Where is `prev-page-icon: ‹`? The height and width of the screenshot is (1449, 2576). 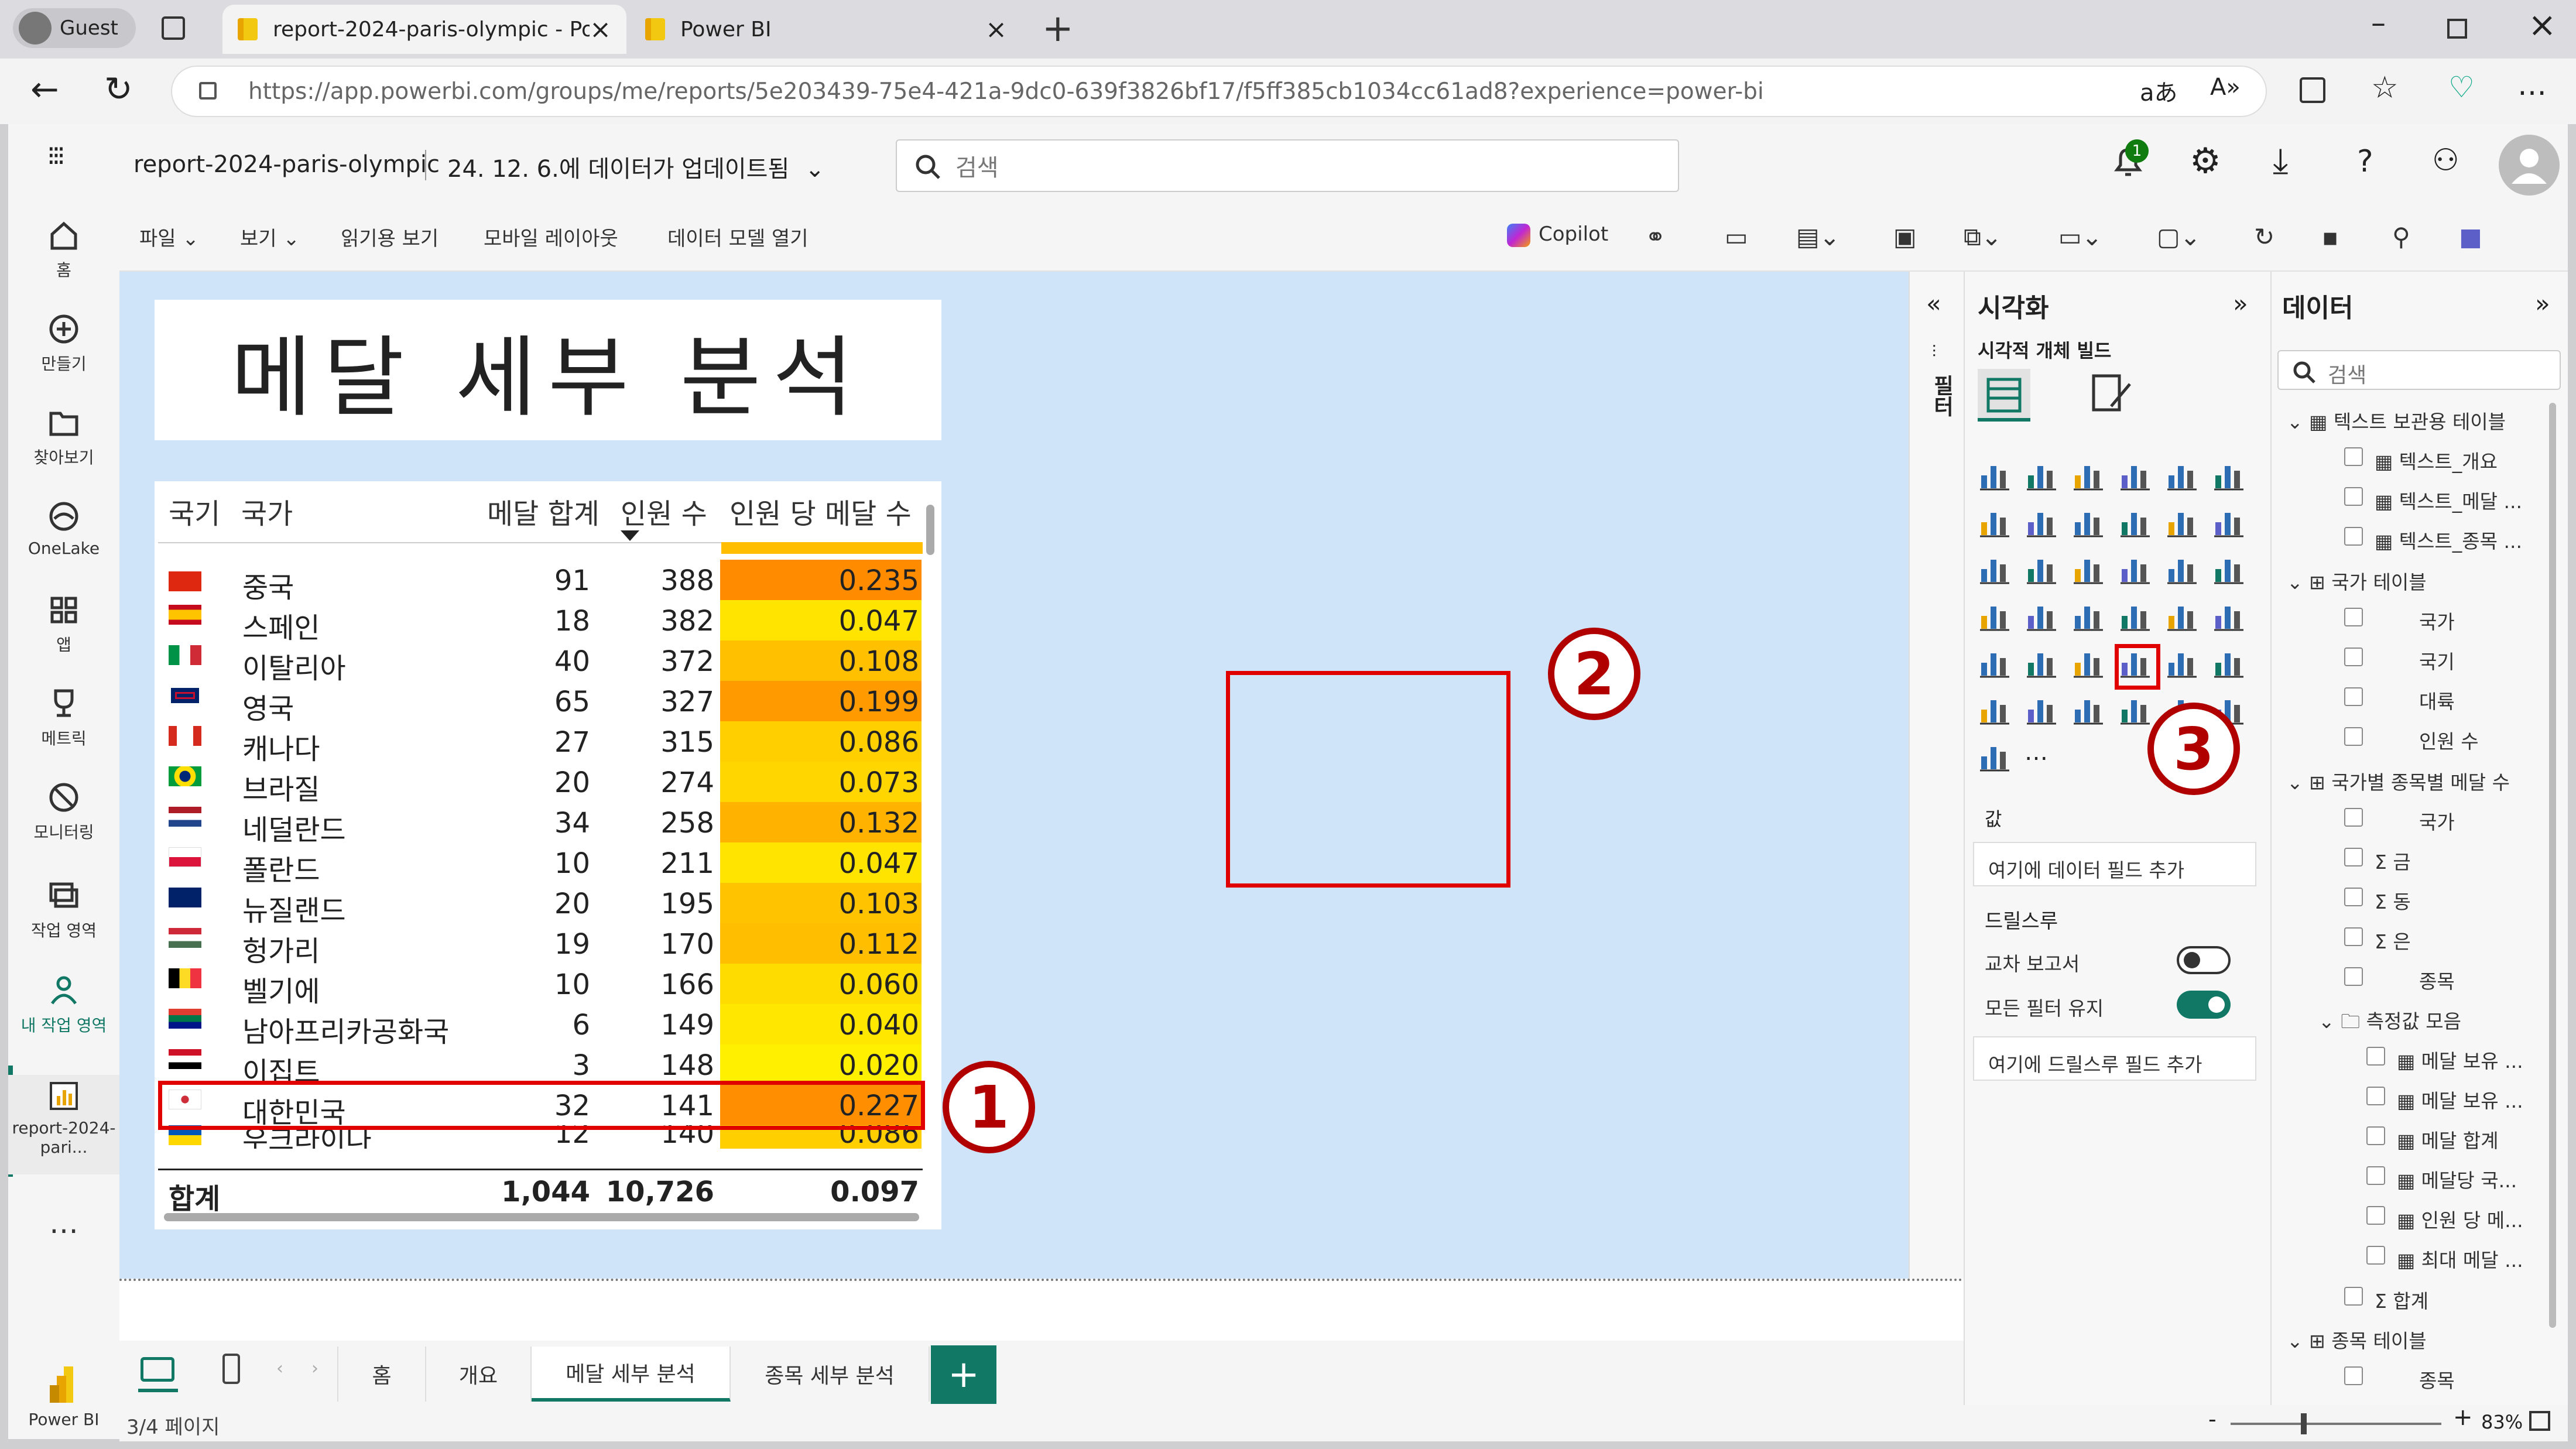
prev-page-icon: ‹ is located at coordinates (279, 1368).